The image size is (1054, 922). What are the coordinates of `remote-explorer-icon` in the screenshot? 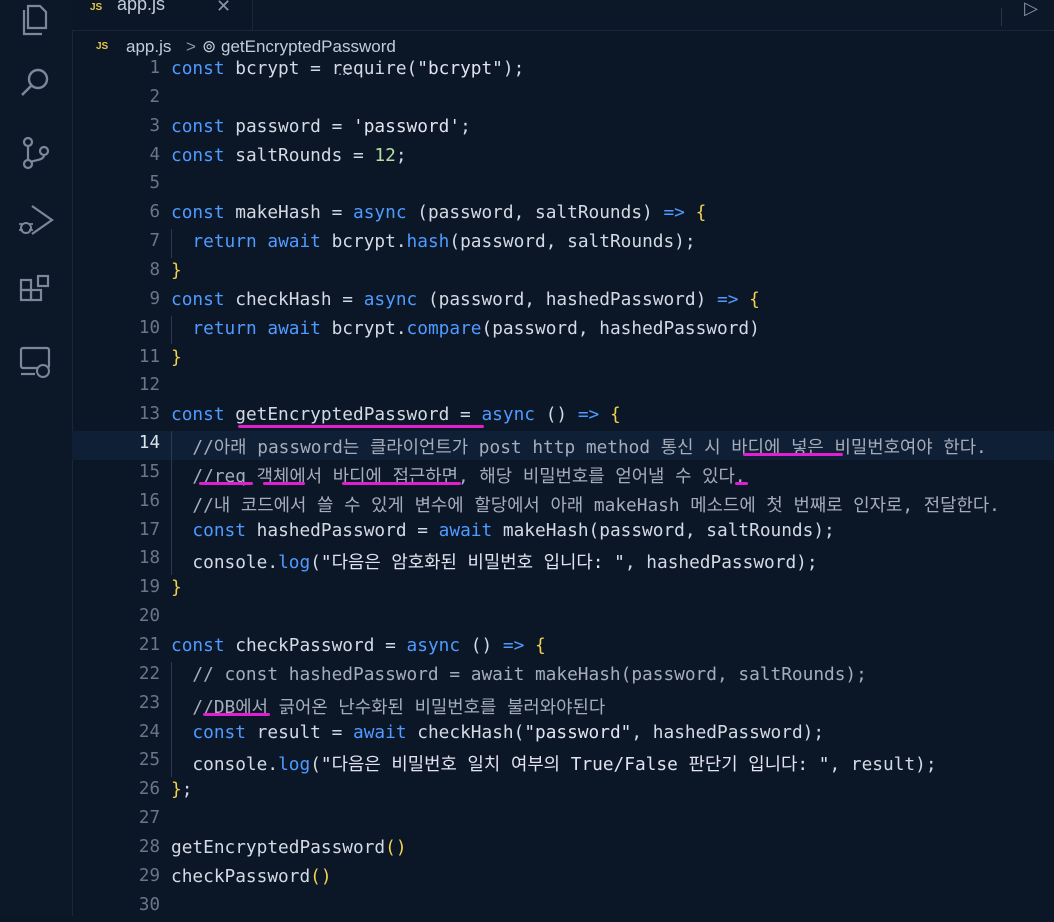 It's located at (36, 362).